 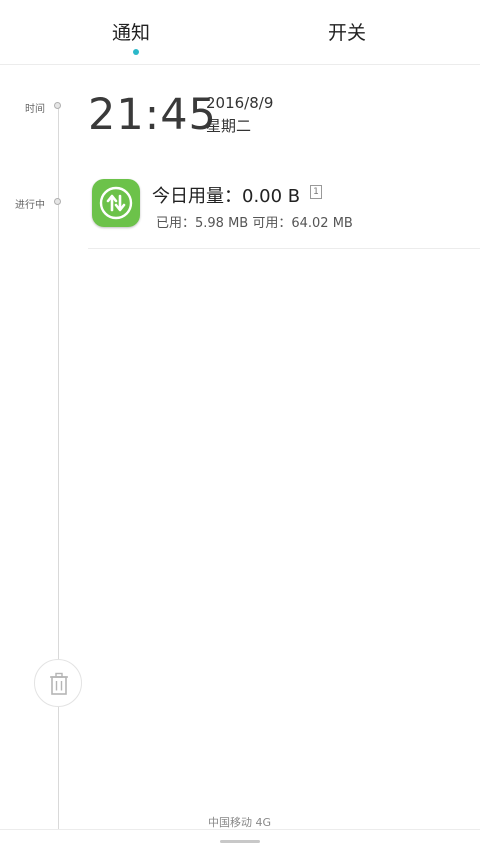 What do you see at coordinates (57, 201) in the screenshot?
I see `timeline-dot-ongoing` at bounding box center [57, 201].